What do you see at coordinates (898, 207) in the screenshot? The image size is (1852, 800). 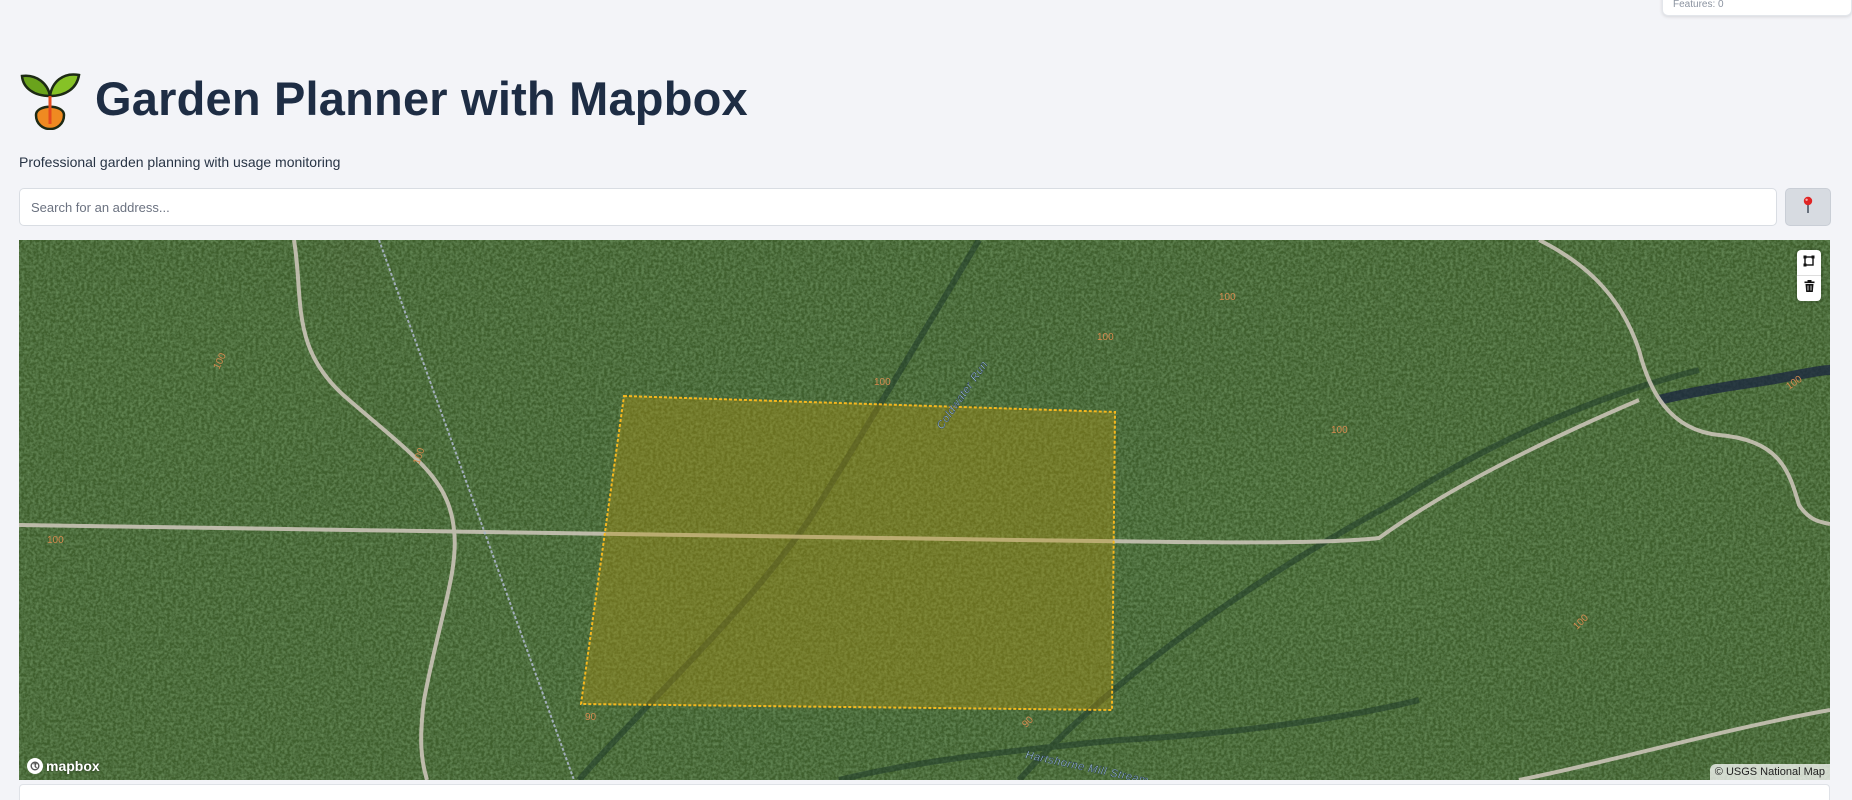 I see `address-search-input` at bounding box center [898, 207].